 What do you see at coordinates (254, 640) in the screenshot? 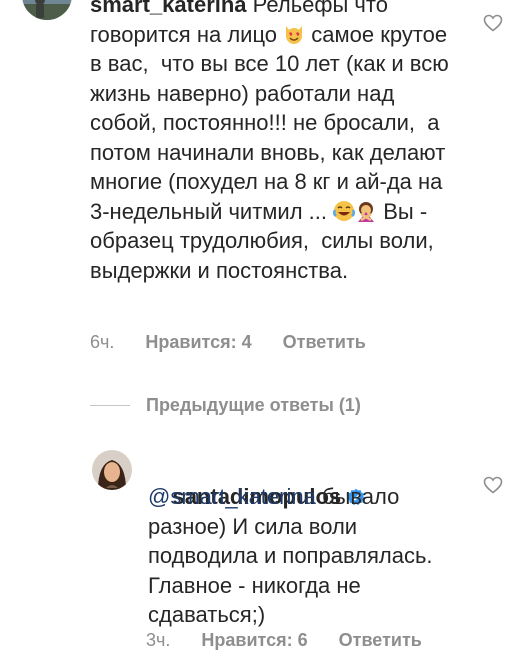
I see `reply-likes-count-button: Нравится: 6` at bounding box center [254, 640].